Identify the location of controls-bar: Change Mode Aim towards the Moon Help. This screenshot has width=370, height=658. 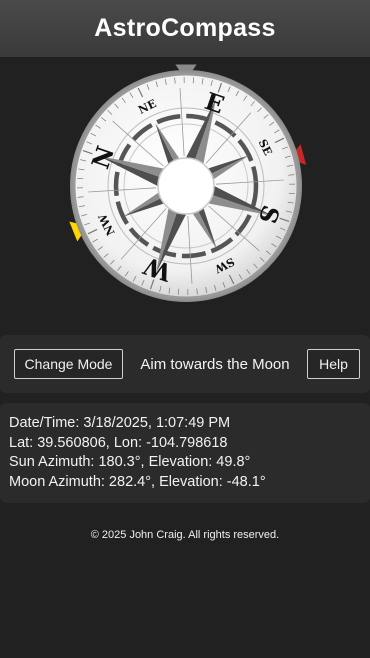
(185, 364).